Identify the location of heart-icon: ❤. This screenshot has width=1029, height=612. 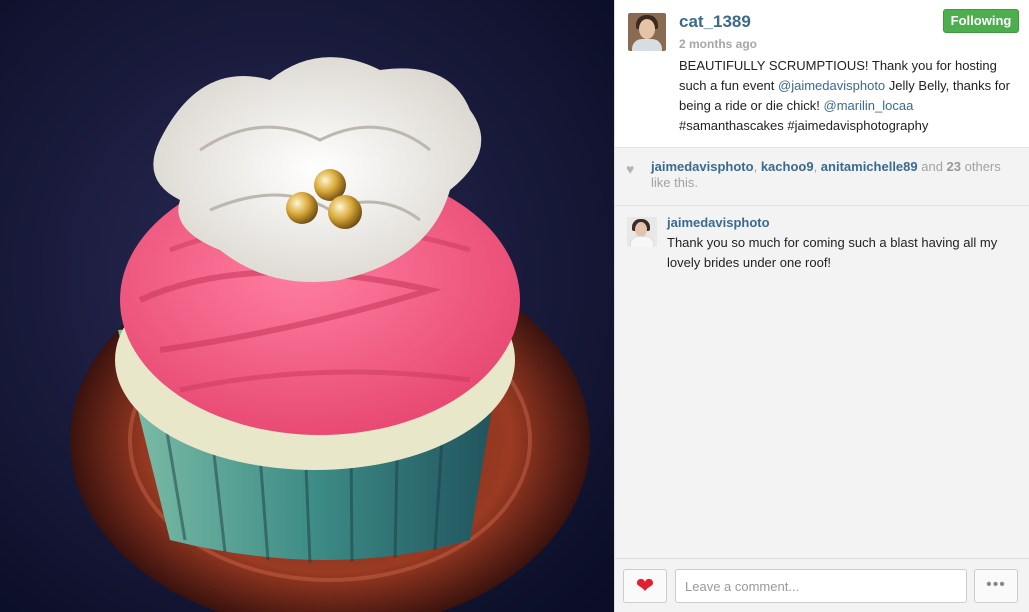
(645, 585).